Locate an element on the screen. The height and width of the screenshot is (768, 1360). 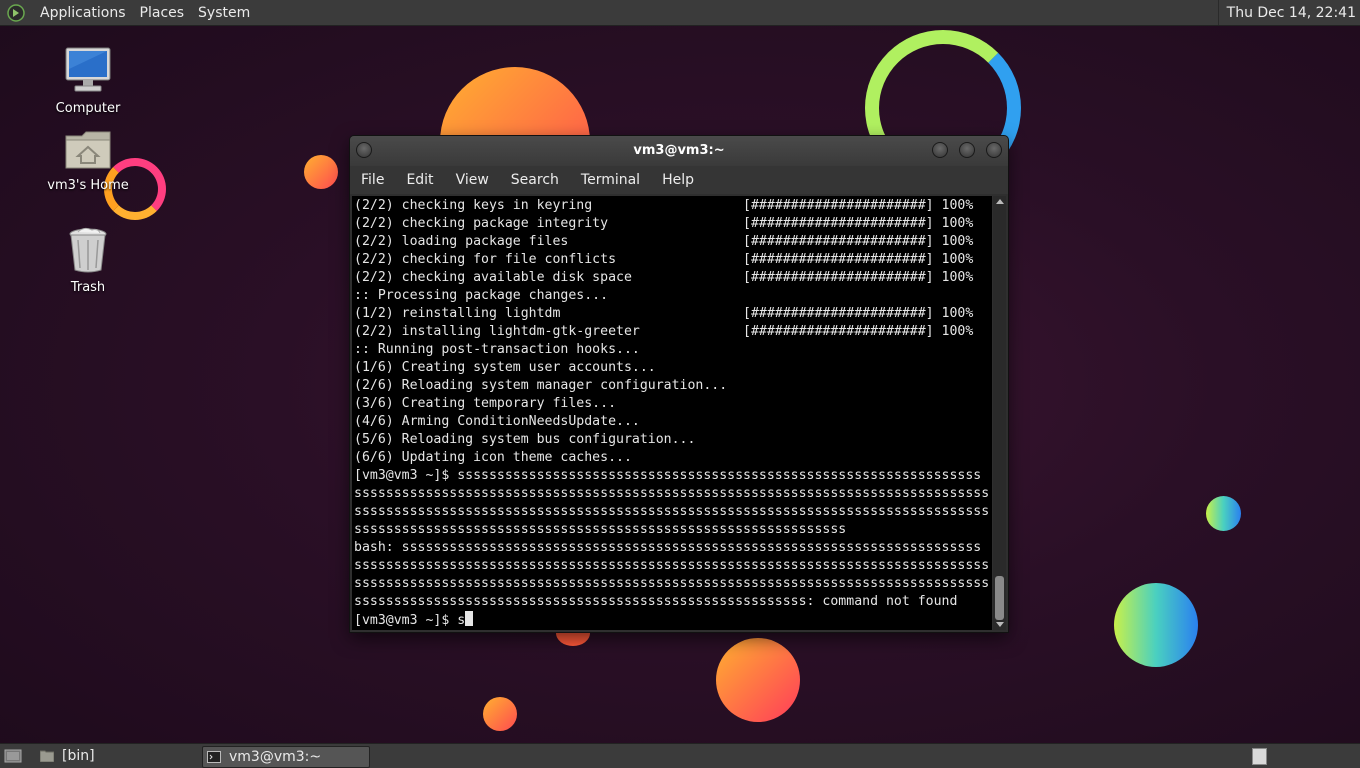
window-title: vm3@vm3:~ is located at coordinates (679, 150).